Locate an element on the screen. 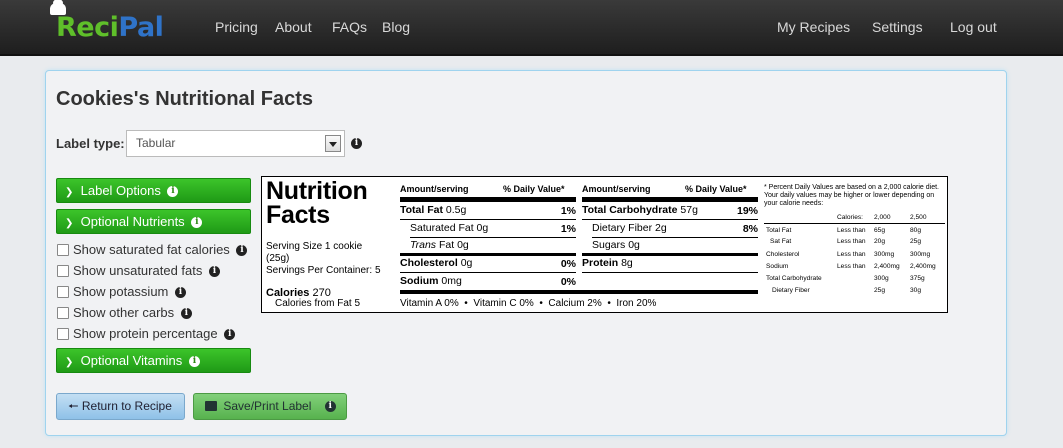  table-head-2500: 2,500 is located at coordinates (918, 217).